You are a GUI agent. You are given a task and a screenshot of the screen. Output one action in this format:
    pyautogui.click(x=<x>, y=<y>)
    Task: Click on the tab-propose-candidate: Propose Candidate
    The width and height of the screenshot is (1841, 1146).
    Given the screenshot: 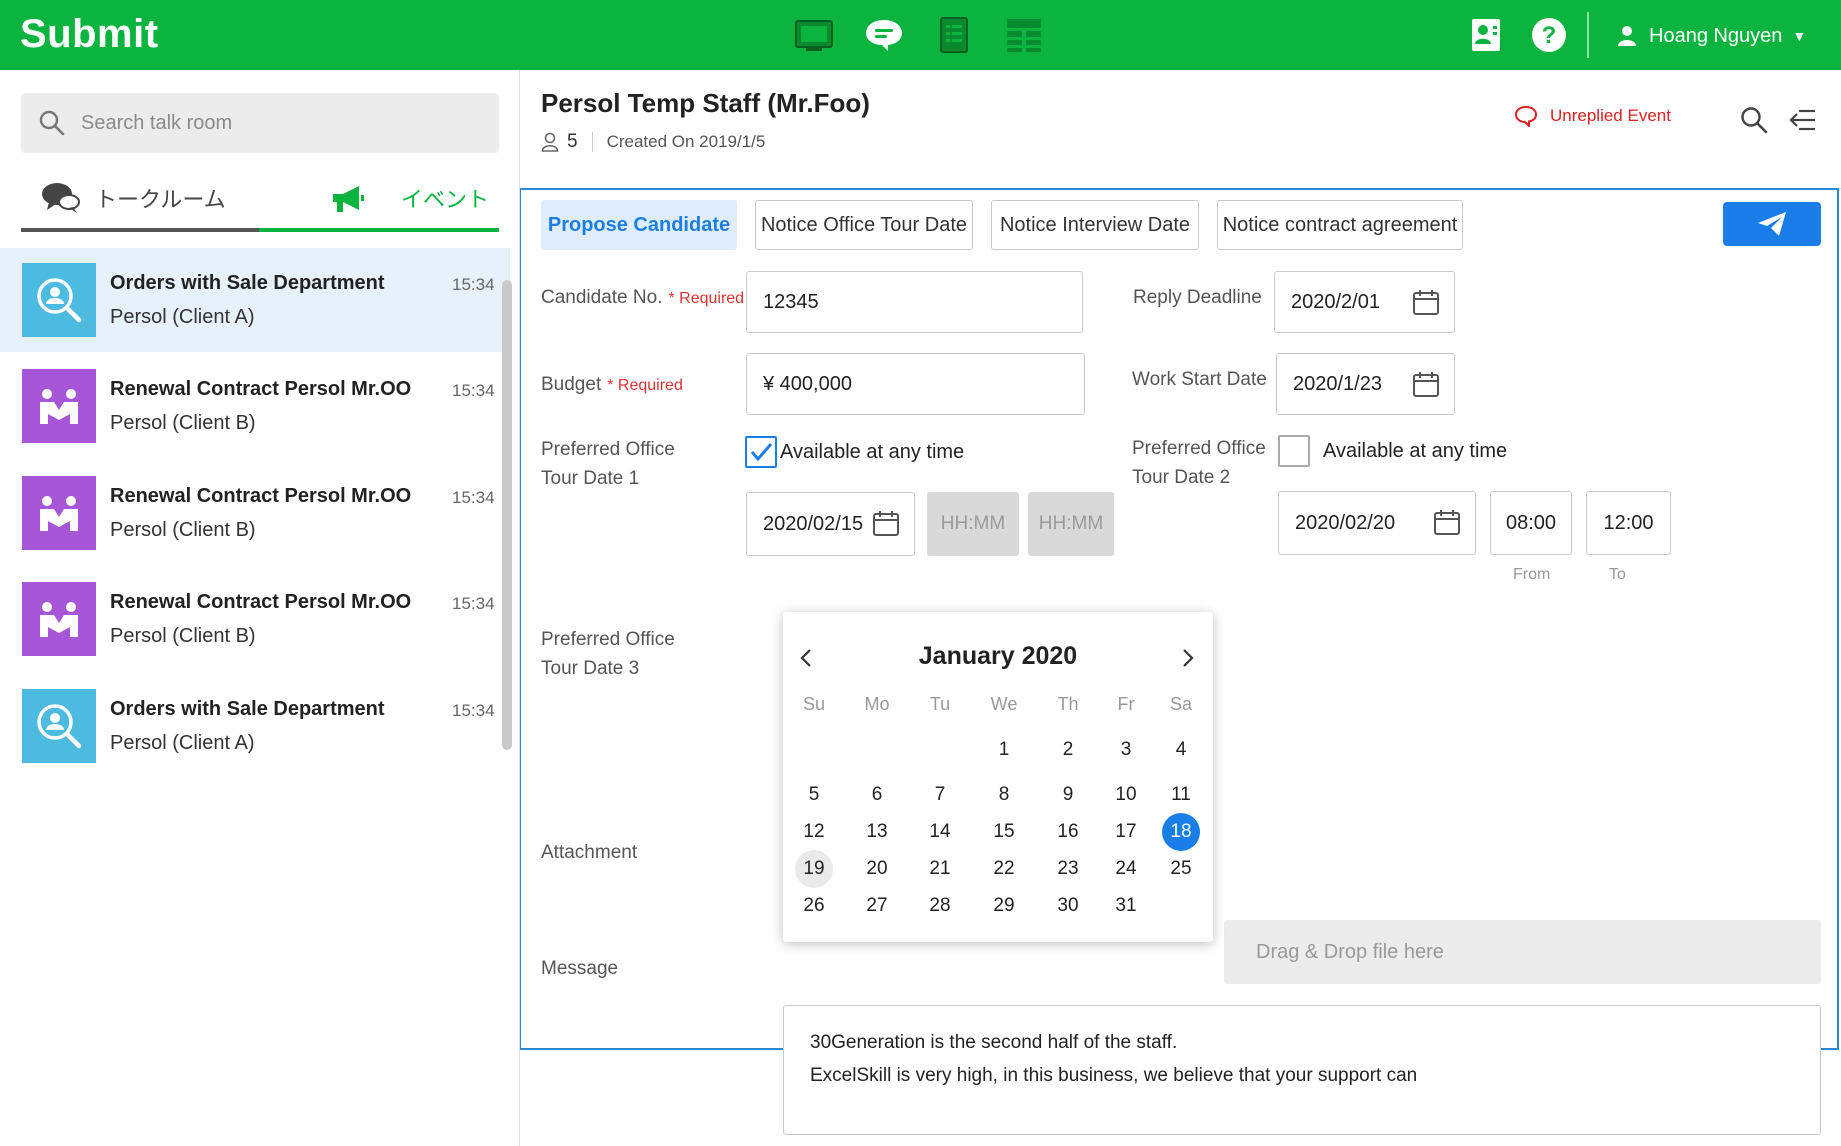 What is the action you would take?
    pyautogui.click(x=639, y=225)
    